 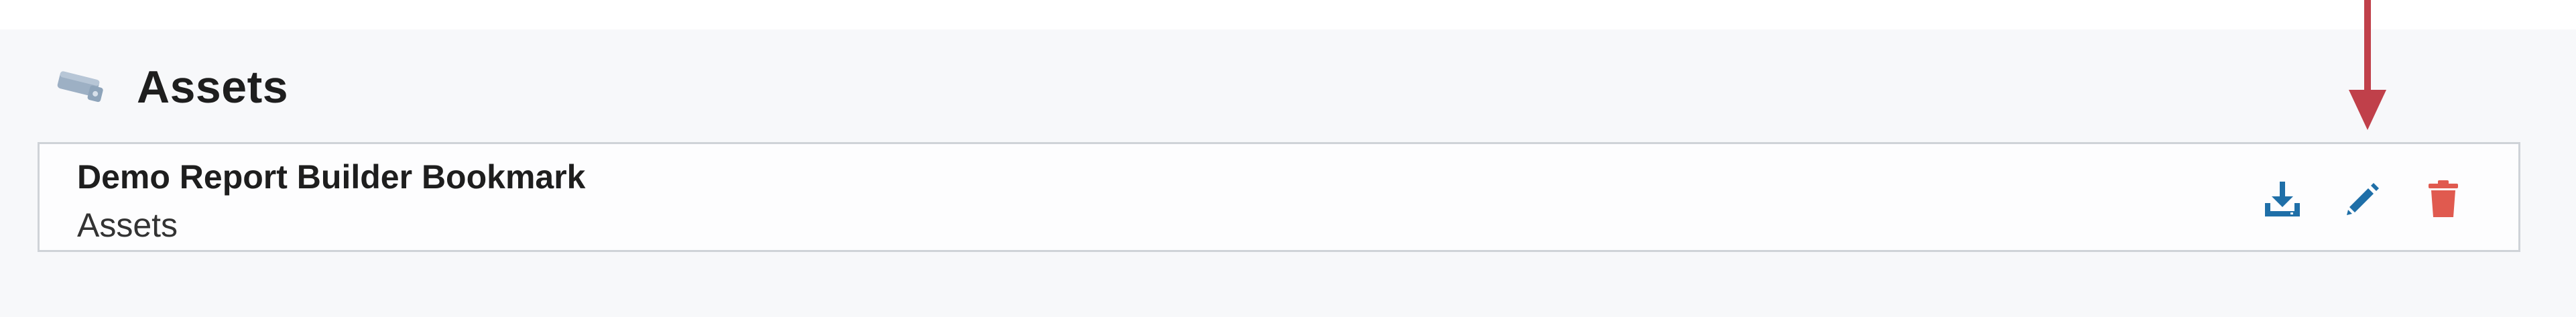 I want to click on bookmark-title: Demo Report Builder Bookmark, so click(x=332, y=177).